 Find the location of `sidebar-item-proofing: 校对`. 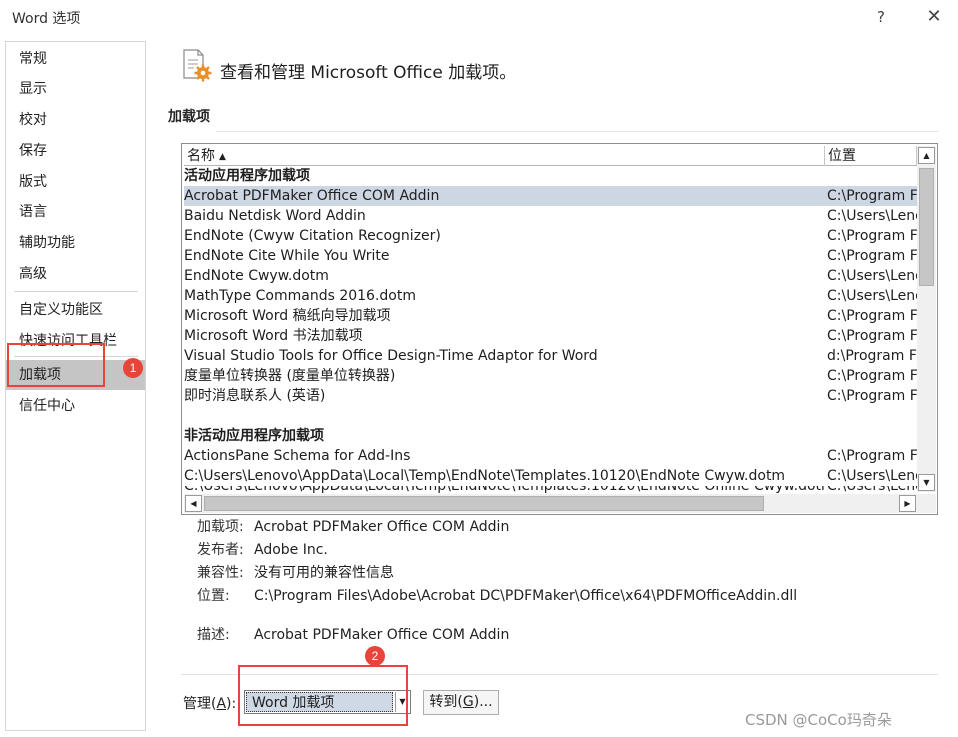

sidebar-item-proofing: 校对 is located at coordinates (75, 120).